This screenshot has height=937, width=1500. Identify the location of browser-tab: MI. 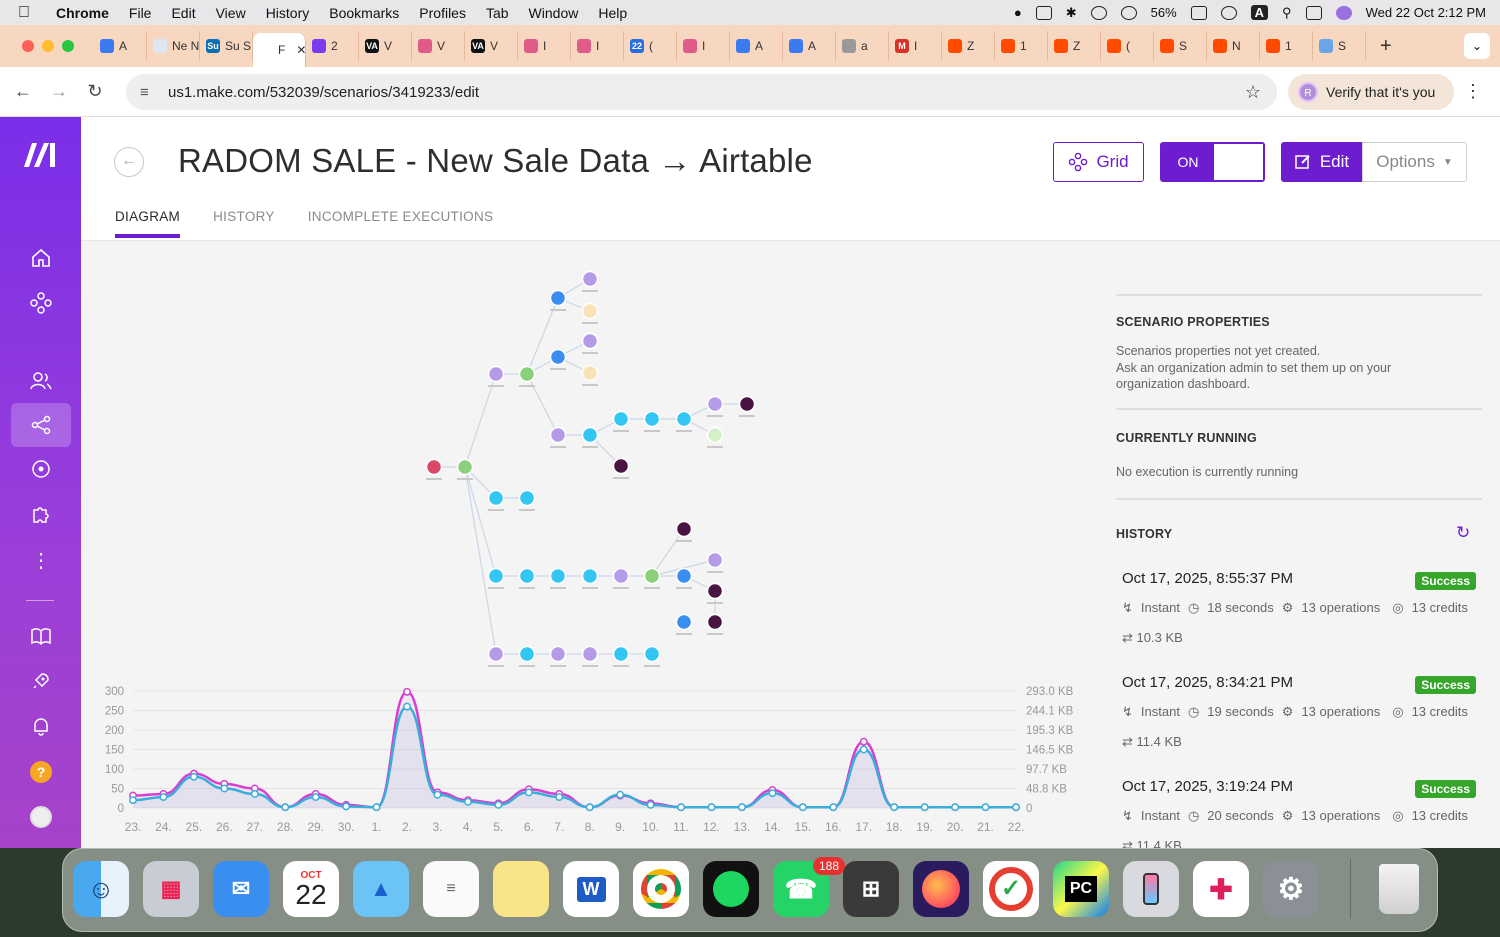
(915, 46).